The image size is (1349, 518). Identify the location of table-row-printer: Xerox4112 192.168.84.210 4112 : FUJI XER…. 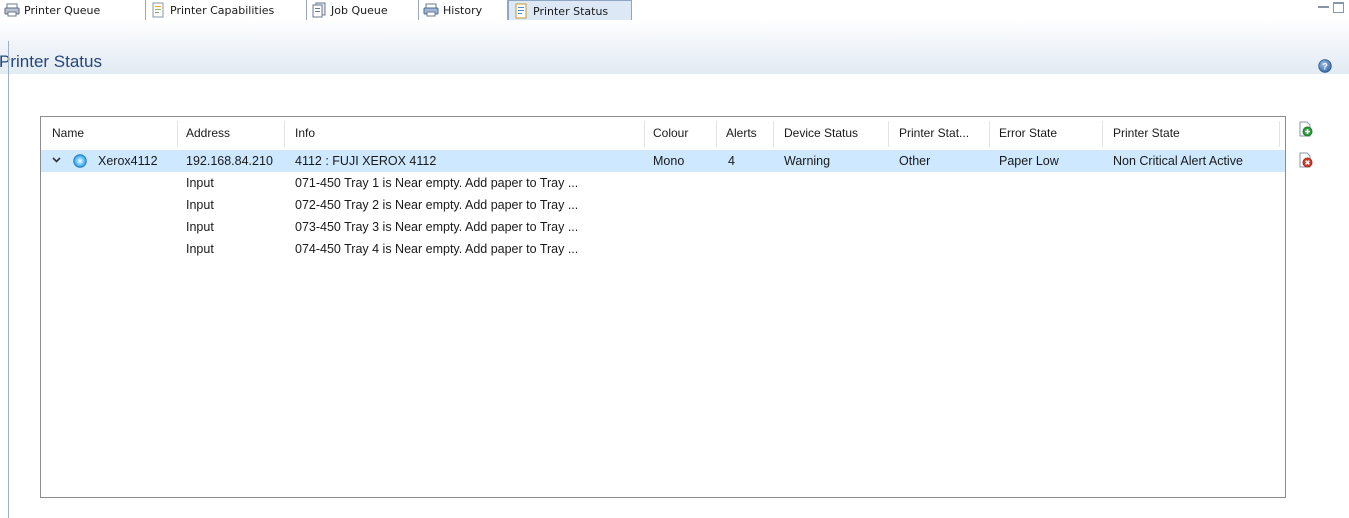
(663, 161).